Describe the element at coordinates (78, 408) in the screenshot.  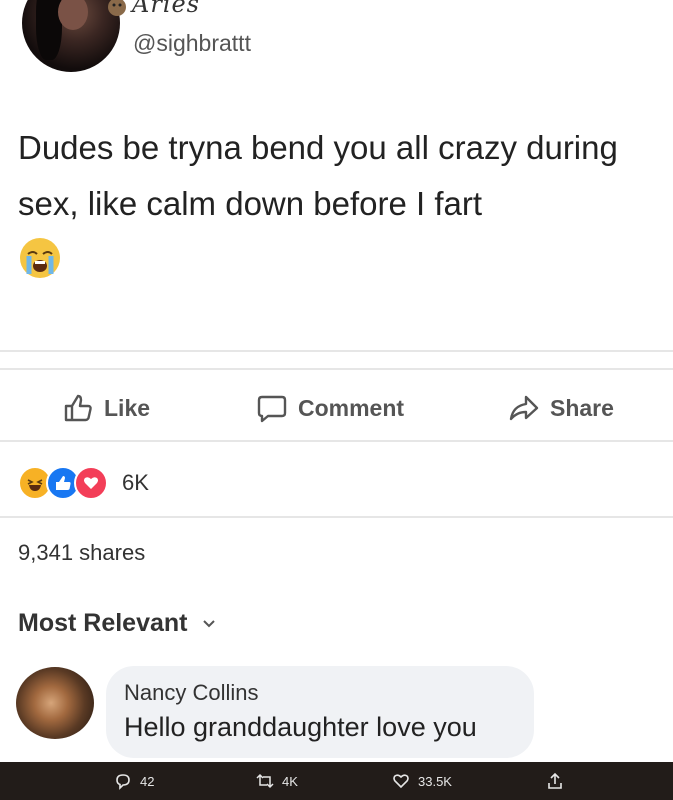
I see `thumbs-up-icon` at that location.